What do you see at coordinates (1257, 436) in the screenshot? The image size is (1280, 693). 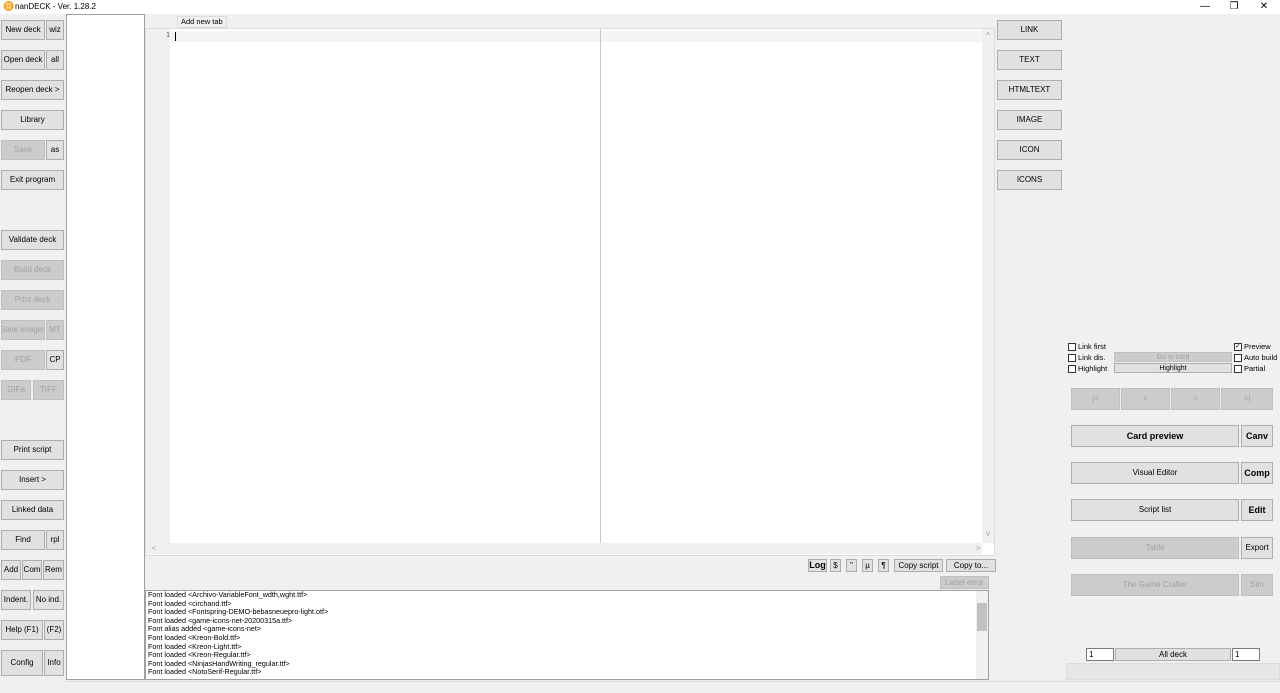 I see `canvas-button: Canv` at bounding box center [1257, 436].